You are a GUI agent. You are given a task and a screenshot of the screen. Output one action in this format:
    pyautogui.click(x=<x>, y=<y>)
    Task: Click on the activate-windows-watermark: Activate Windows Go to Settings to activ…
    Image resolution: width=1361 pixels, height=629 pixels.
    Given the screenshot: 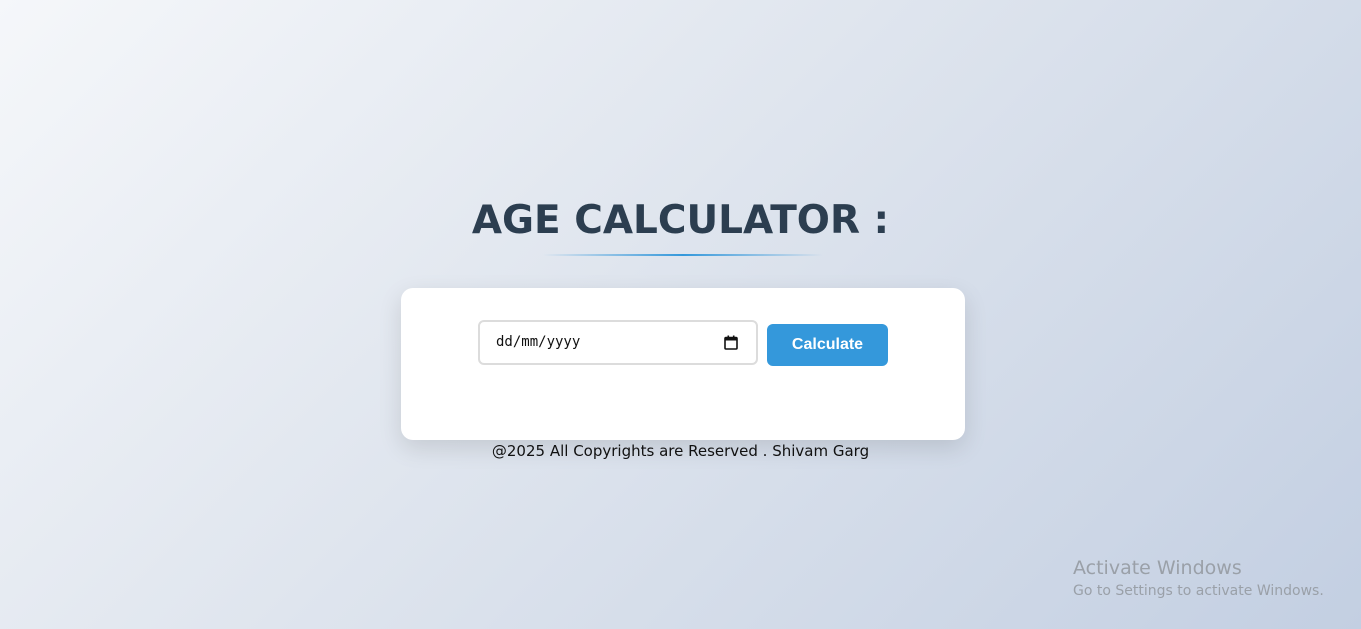 What is the action you would take?
    pyautogui.click(x=1198, y=579)
    